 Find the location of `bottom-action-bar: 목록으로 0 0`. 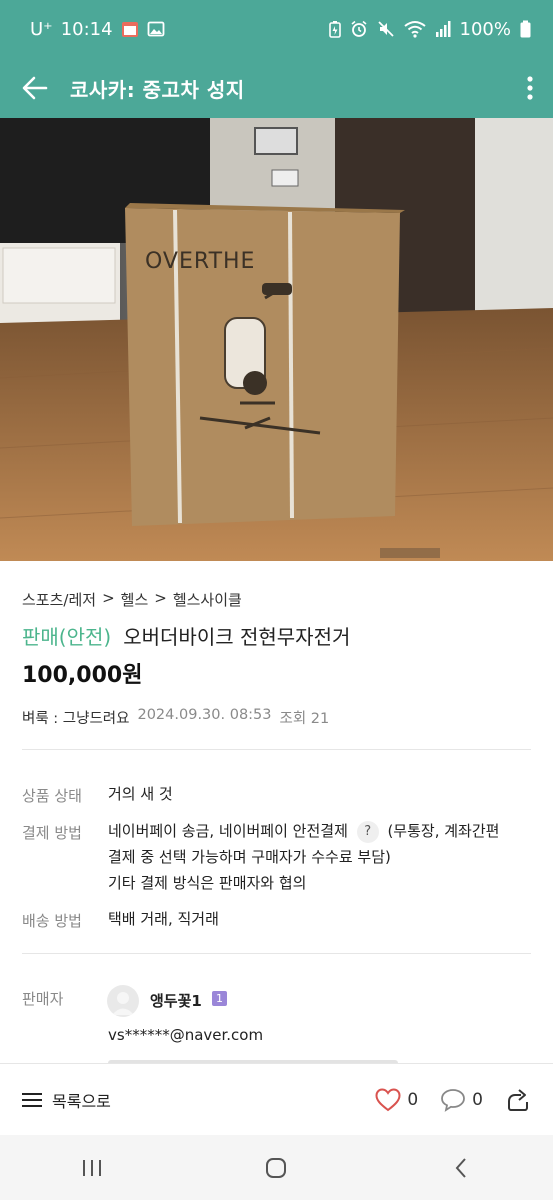

bottom-action-bar: 목록으로 0 0 is located at coordinates (276, 1099).